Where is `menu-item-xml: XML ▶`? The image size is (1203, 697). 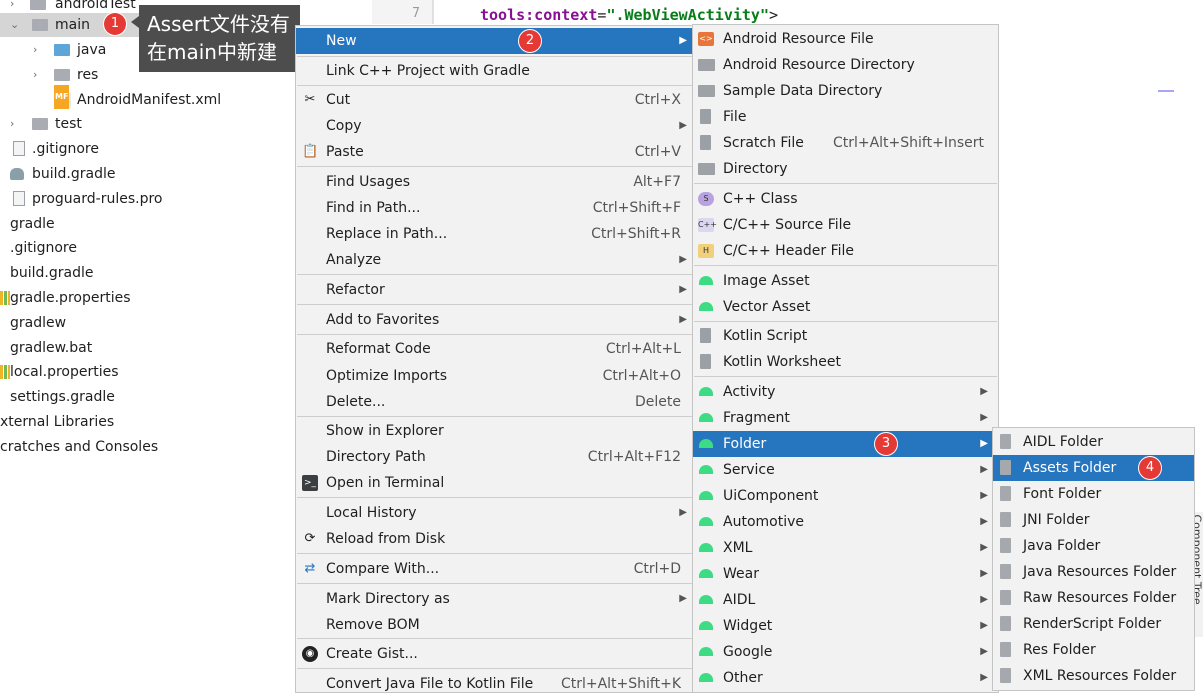
menu-item-xml: XML ▶ is located at coordinates (845, 548).